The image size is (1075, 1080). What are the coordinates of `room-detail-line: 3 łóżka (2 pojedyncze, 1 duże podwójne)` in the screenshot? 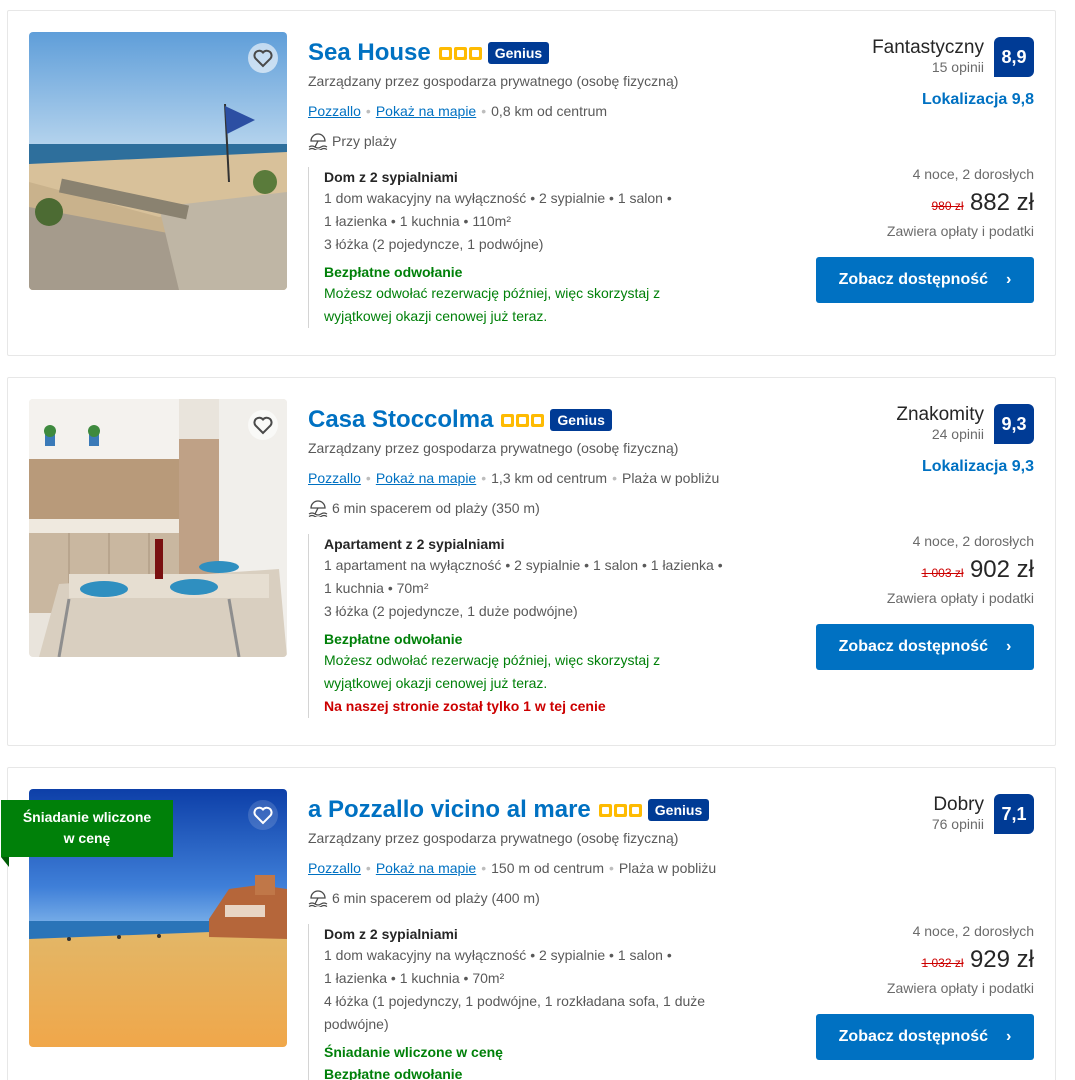 It's located at (451, 611).